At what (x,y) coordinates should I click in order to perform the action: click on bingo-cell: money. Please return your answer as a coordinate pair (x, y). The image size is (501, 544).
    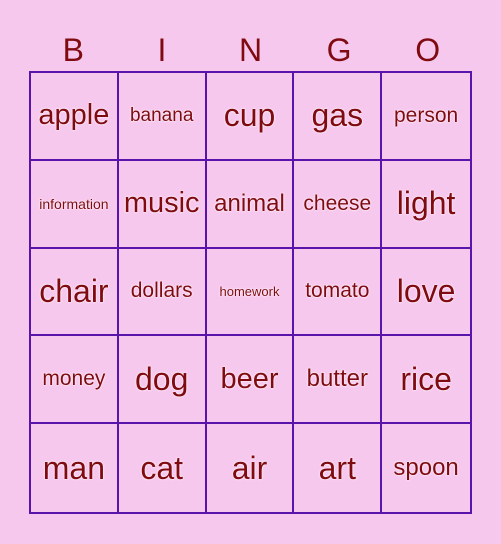
    Looking at the image, I should click on (75, 380).